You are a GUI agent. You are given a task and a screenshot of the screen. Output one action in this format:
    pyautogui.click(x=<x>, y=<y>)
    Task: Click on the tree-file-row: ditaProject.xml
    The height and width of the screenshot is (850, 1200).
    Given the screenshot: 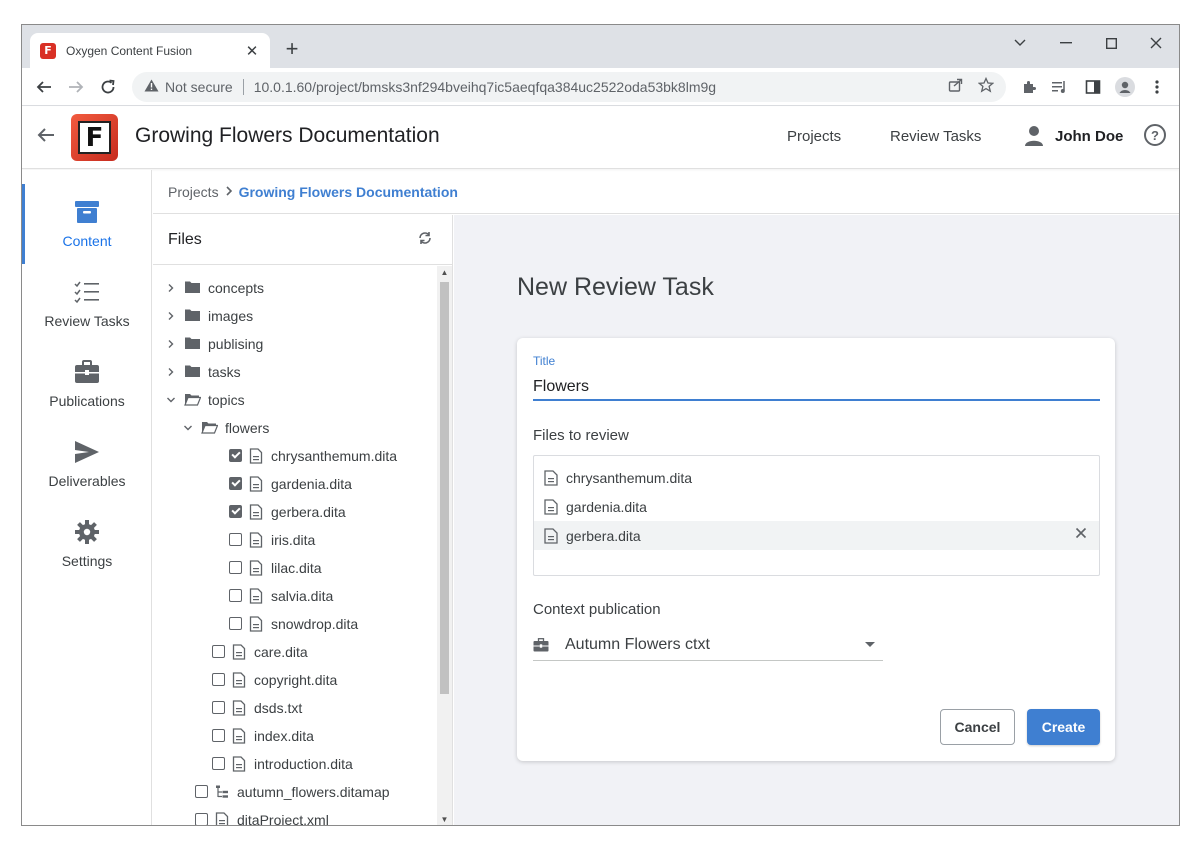 What is the action you would take?
    pyautogui.click(x=294, y=815)
    